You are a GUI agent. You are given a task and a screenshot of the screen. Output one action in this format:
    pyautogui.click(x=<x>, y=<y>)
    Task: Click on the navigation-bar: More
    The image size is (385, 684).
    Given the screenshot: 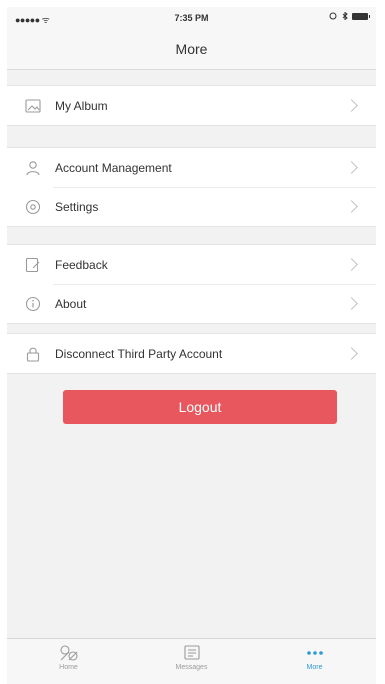 What is the action you would take?
    pyautogui.click(x=191, y=49)
    